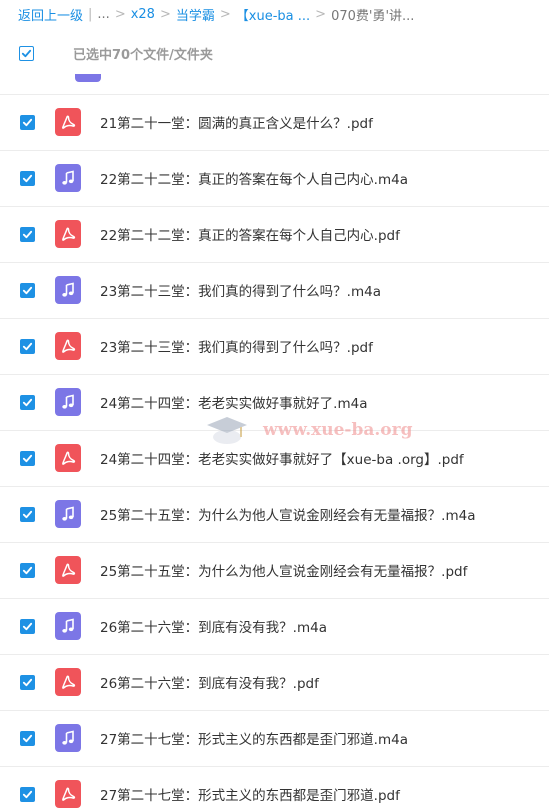  I want to click on file-name: 22第二十二堂：真正的答案在每个人自己内心.m4a, so click(254, 178).